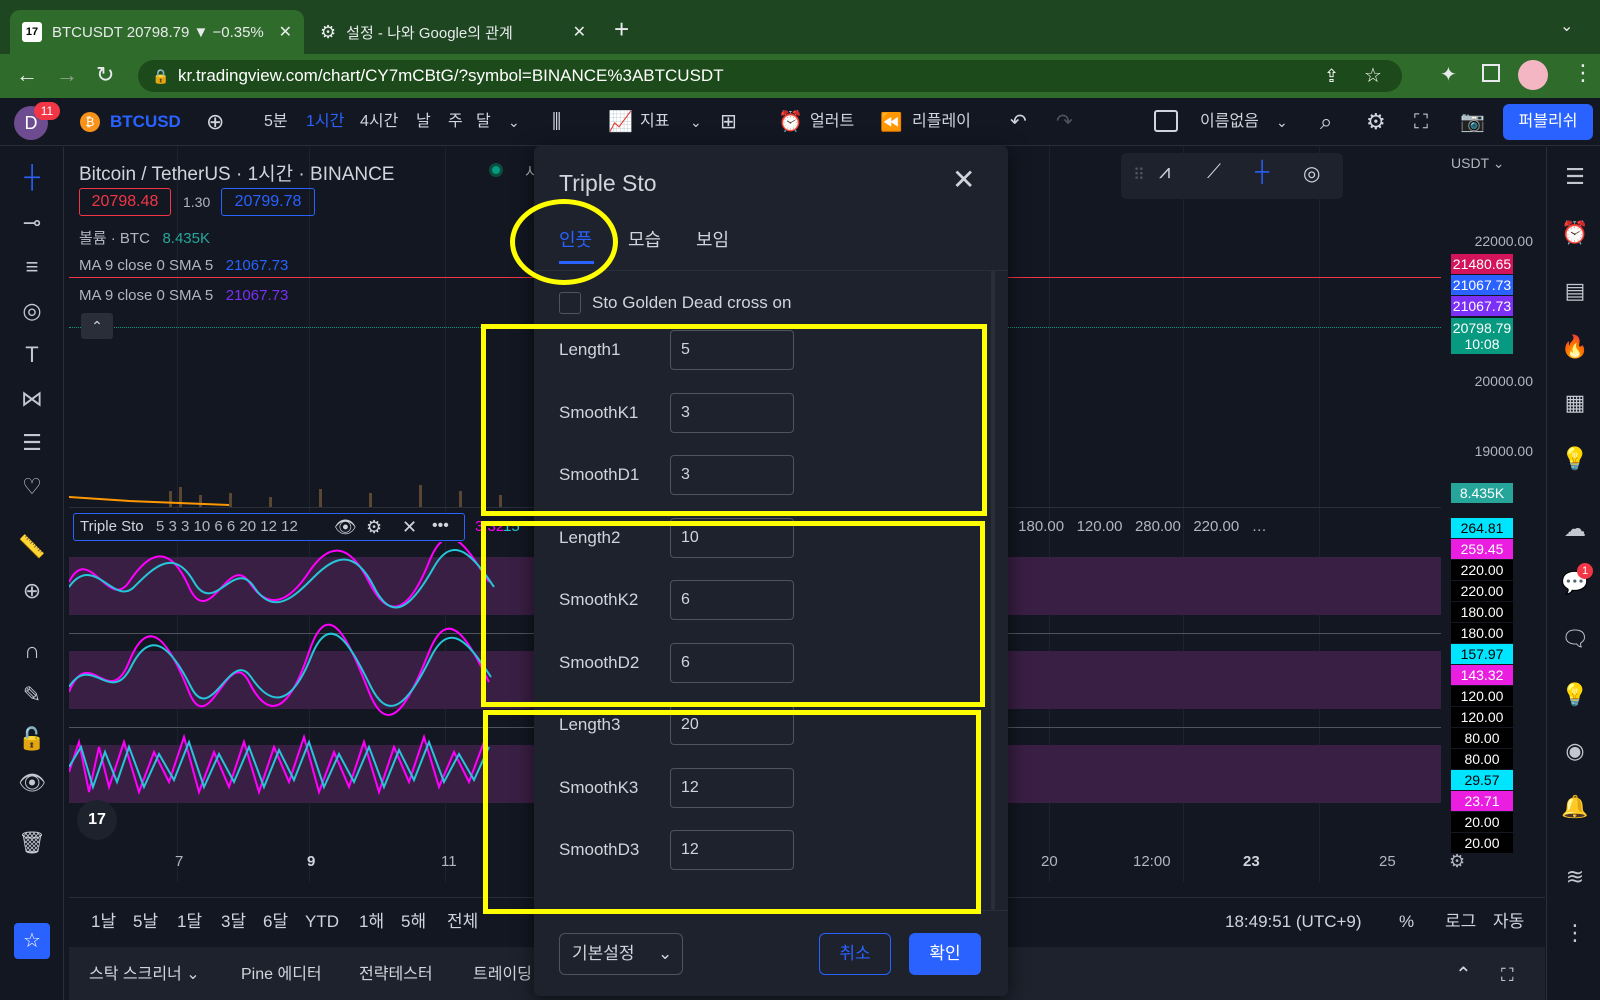  Describe the element at coordinates (502, 975) in the screenshot. I see `tab-trading-panel: 트레이딩` at that location.